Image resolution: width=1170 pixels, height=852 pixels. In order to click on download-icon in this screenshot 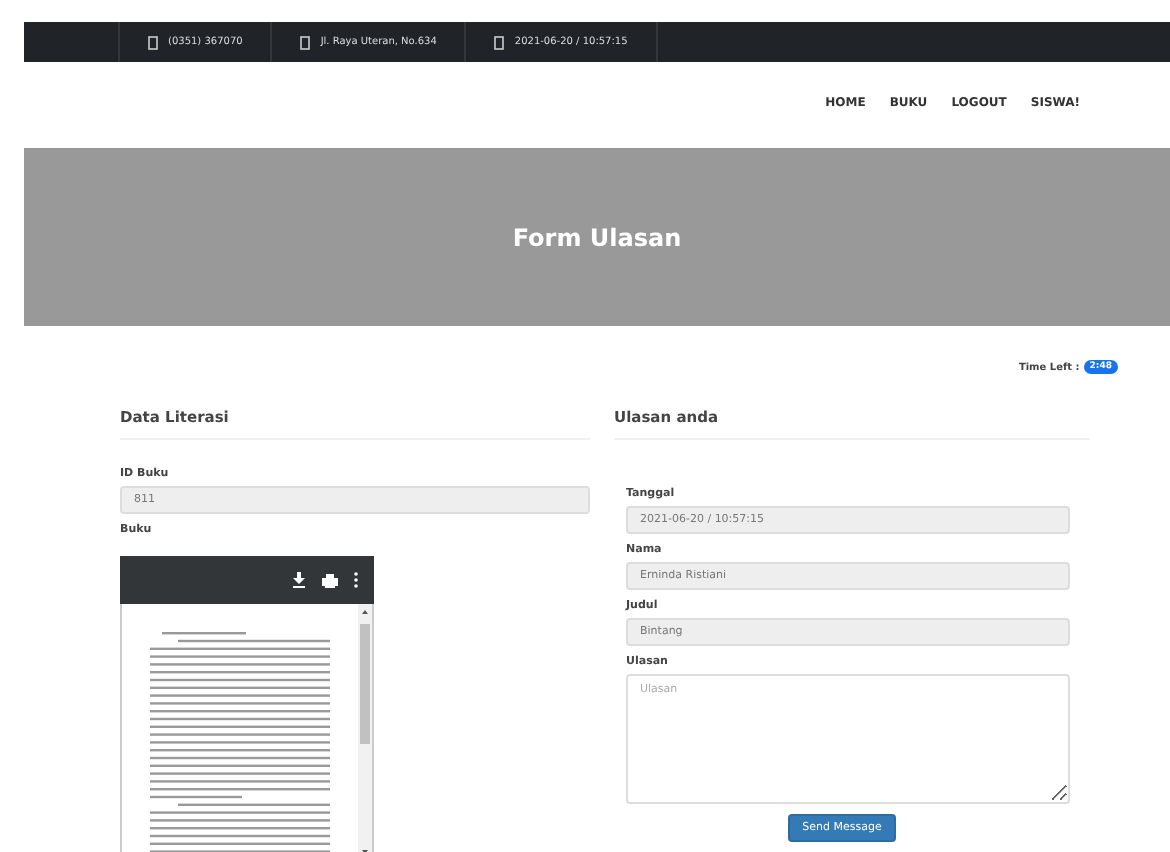, I will do `click(299, 580)`.